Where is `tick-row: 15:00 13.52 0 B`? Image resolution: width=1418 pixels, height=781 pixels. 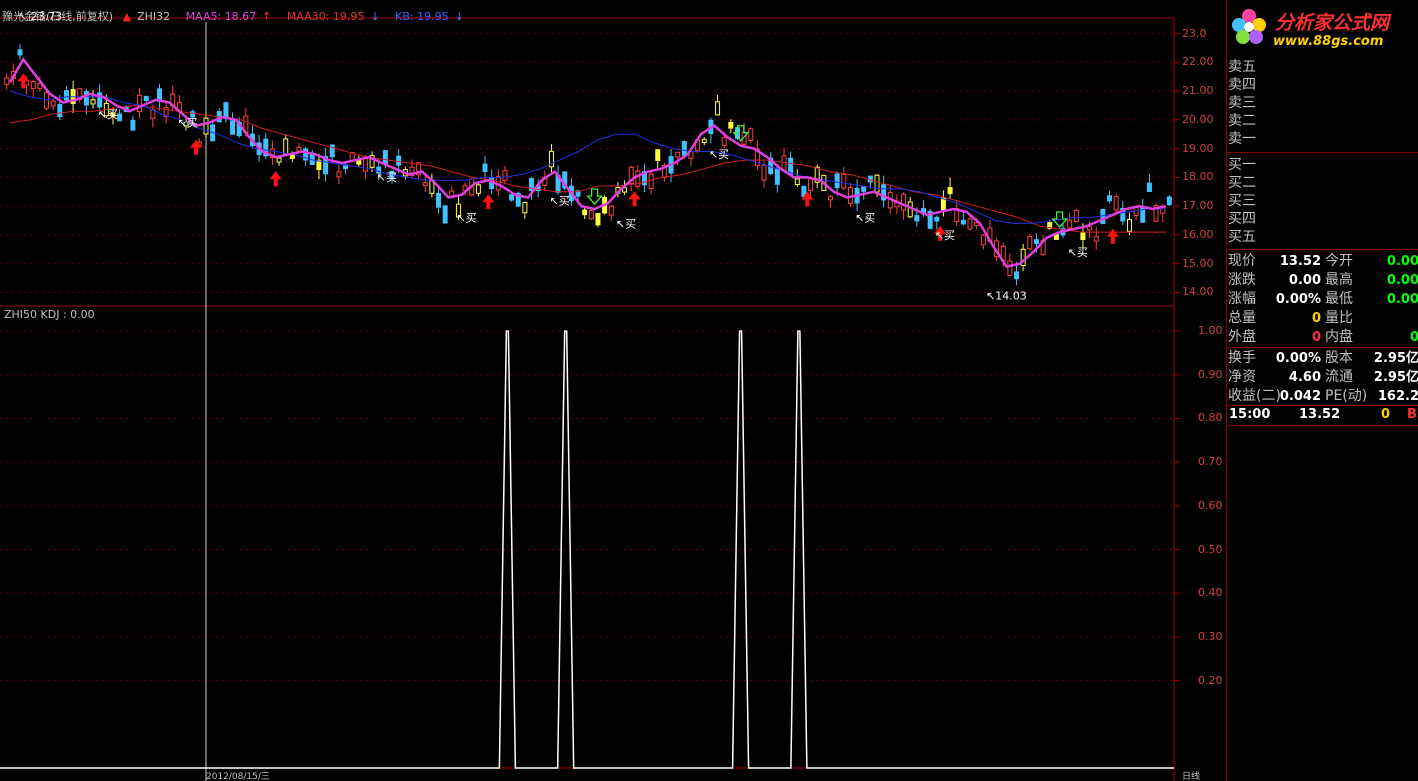
tick-row: 15:00 13.52 0 B is located at coordinates (1322, 415).